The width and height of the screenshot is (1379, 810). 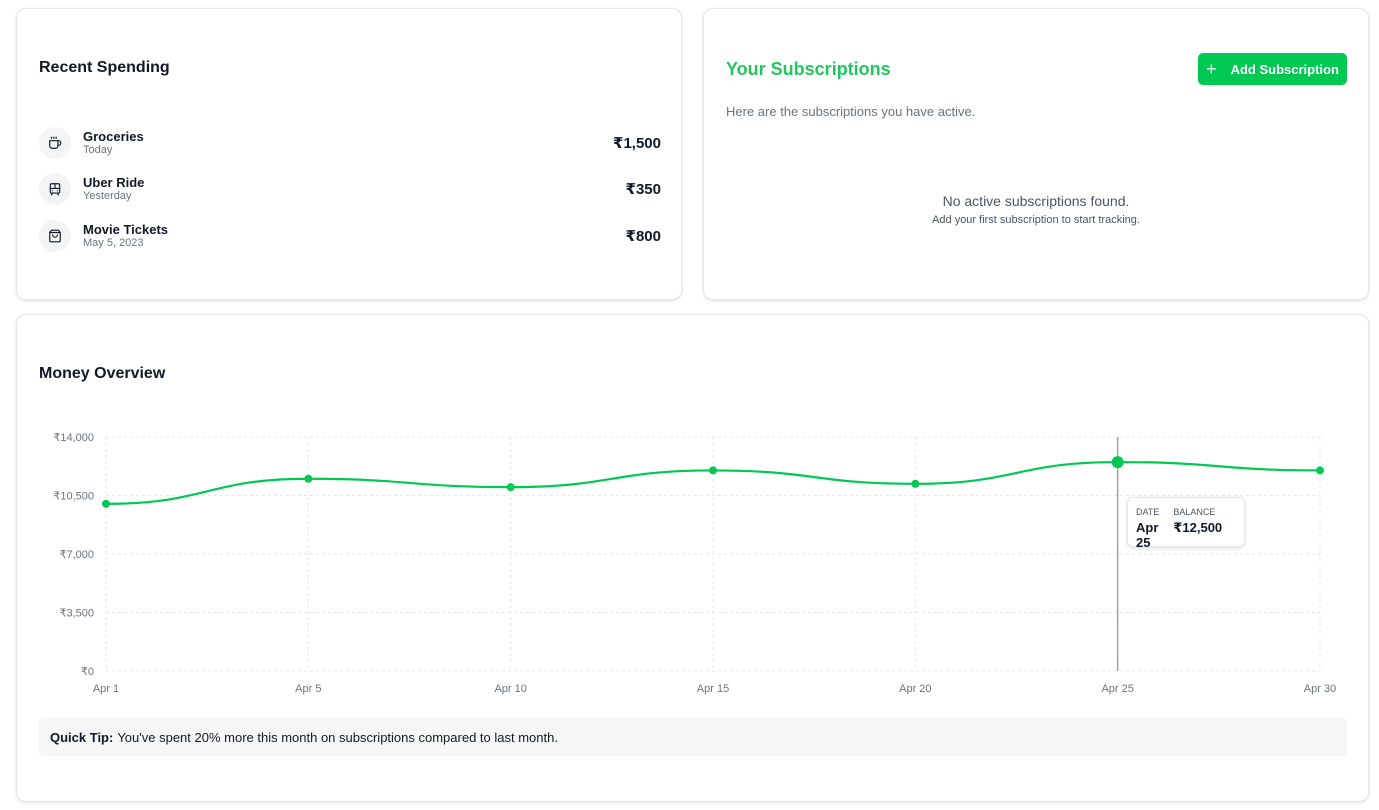 I want to click on x-tick-label: Apr 5, so click(x=308, y=689).